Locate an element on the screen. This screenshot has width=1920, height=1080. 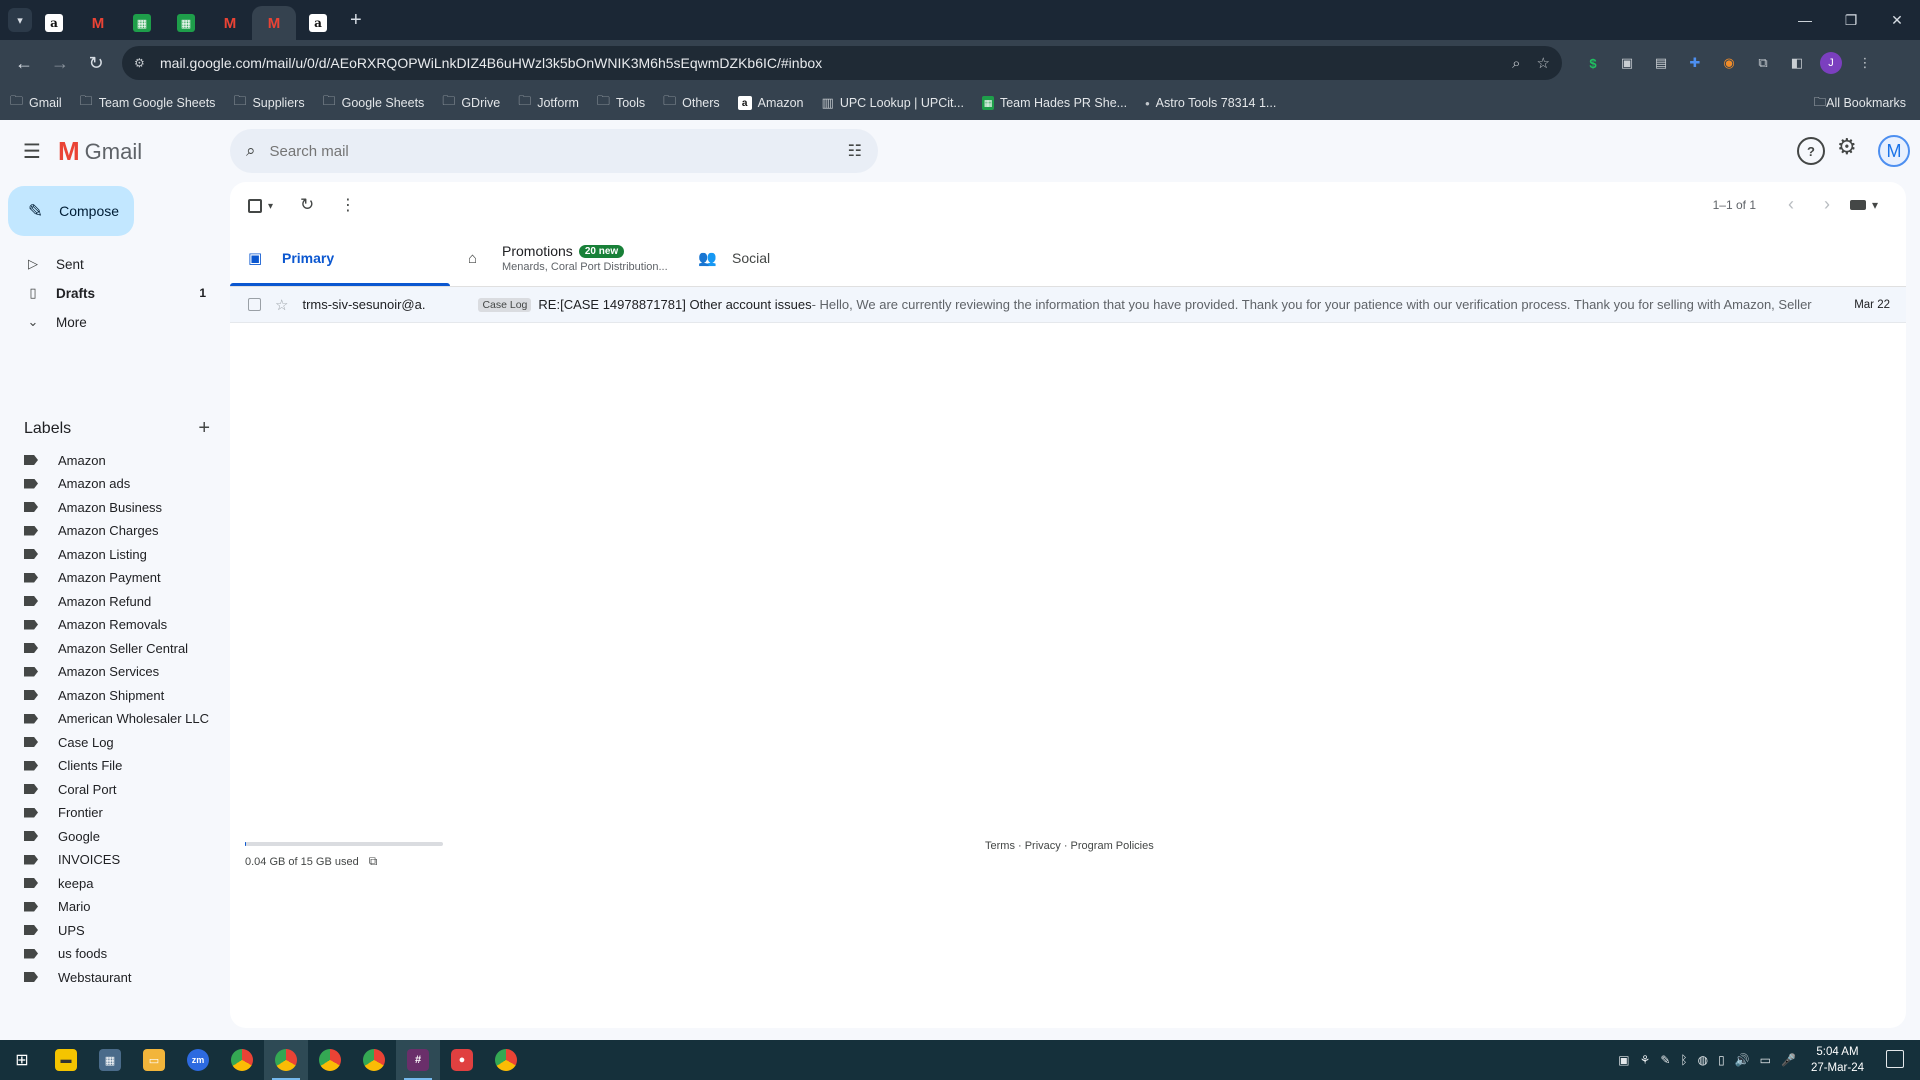
sidebar-label-item: Amazon is located at coordinates (108, 460).